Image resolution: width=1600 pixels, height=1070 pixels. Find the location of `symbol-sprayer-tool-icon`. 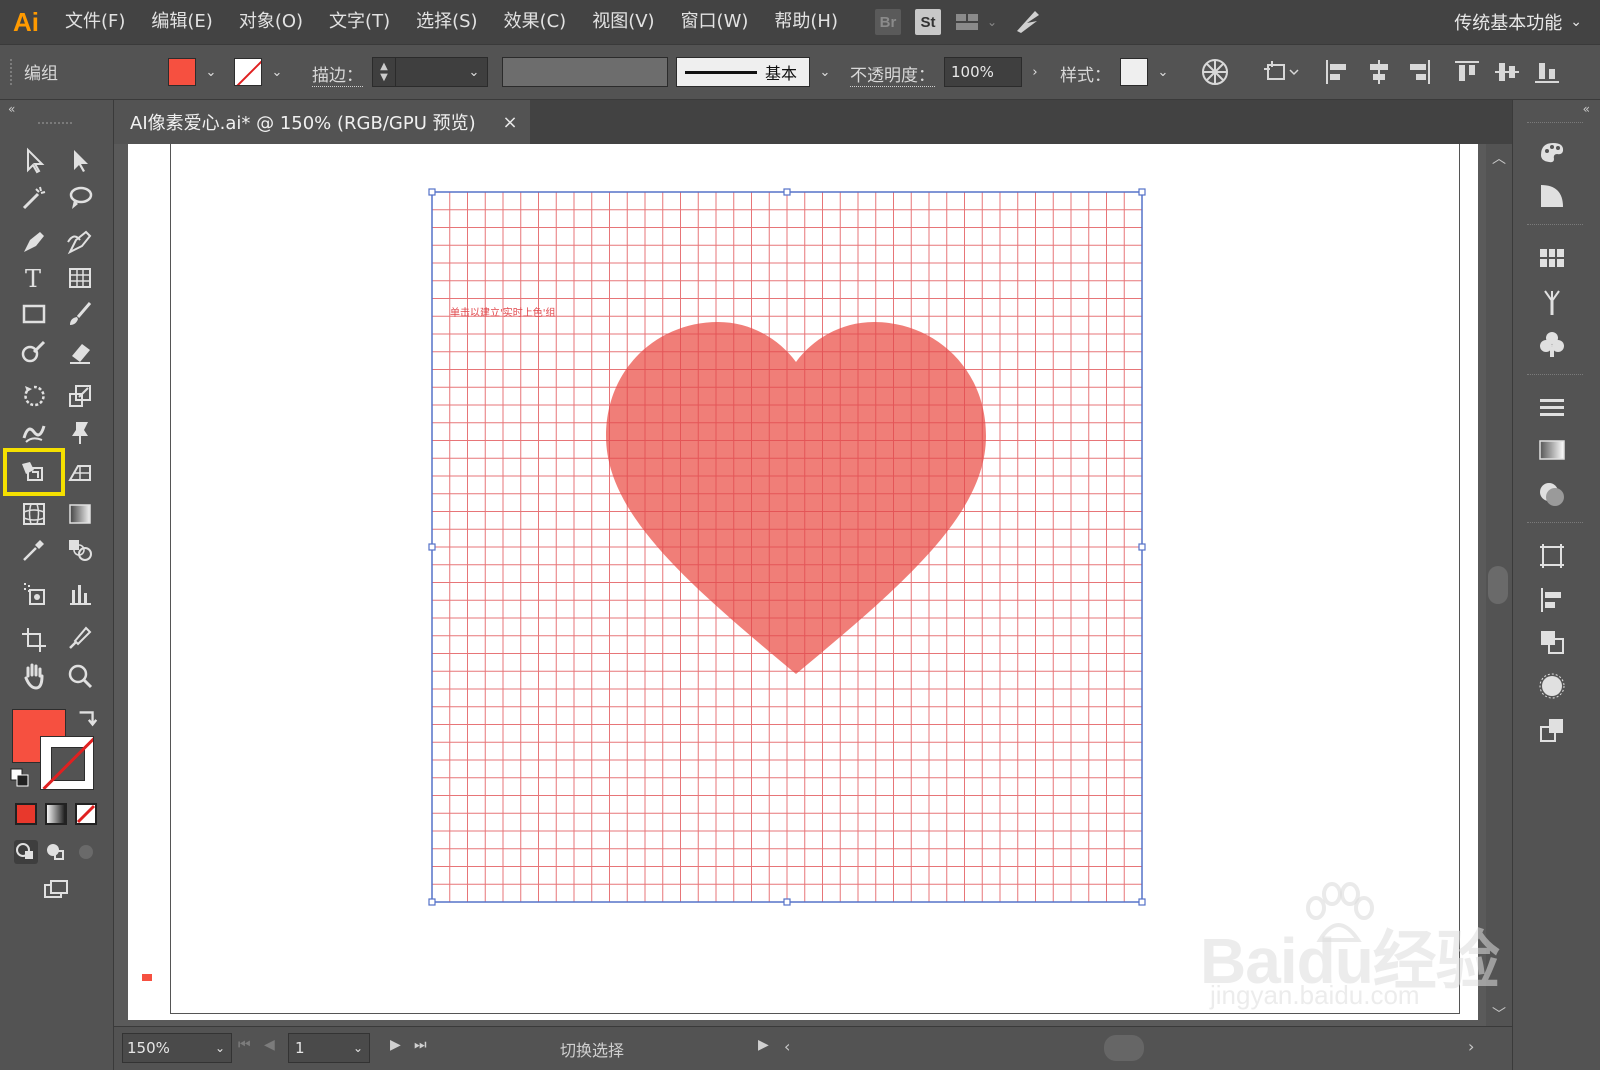

symbol-sprayer-tool-icon is located at coordinates (34, 594).